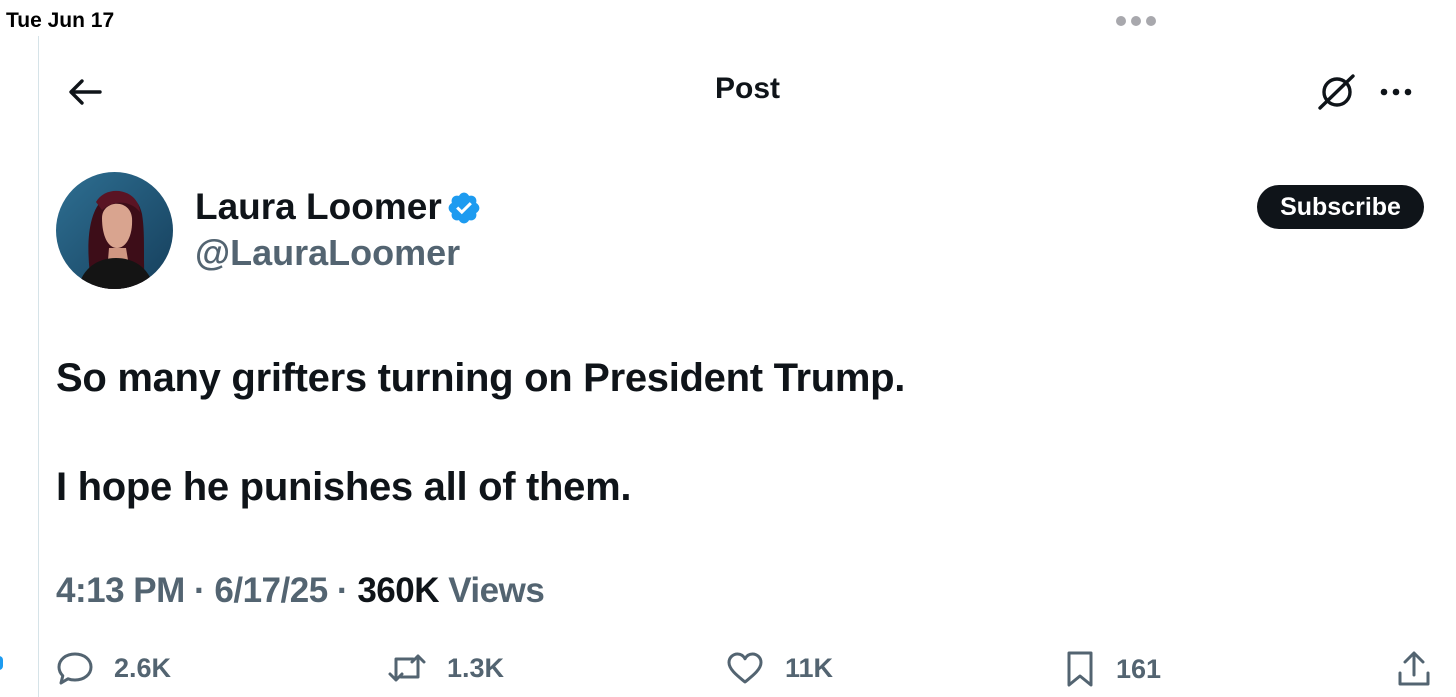 The image size is (1456, 697). I want to click on display-name: Laura Loomer, so click(318, 207).